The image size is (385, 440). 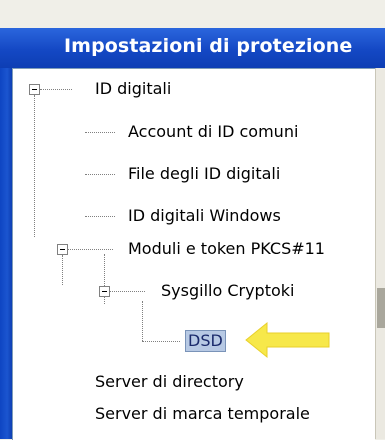 What do you see at coordinates (287, 340) in the screenshot?
I see `yellow-arrow-icon` at bounding box center [287, 340].